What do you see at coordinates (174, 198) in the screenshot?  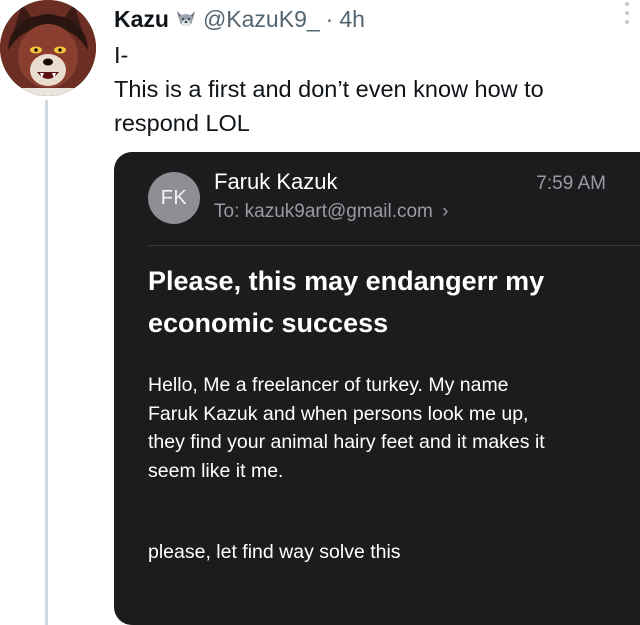 I see `sender-avatar: FK` at bounding box center [174, 198].